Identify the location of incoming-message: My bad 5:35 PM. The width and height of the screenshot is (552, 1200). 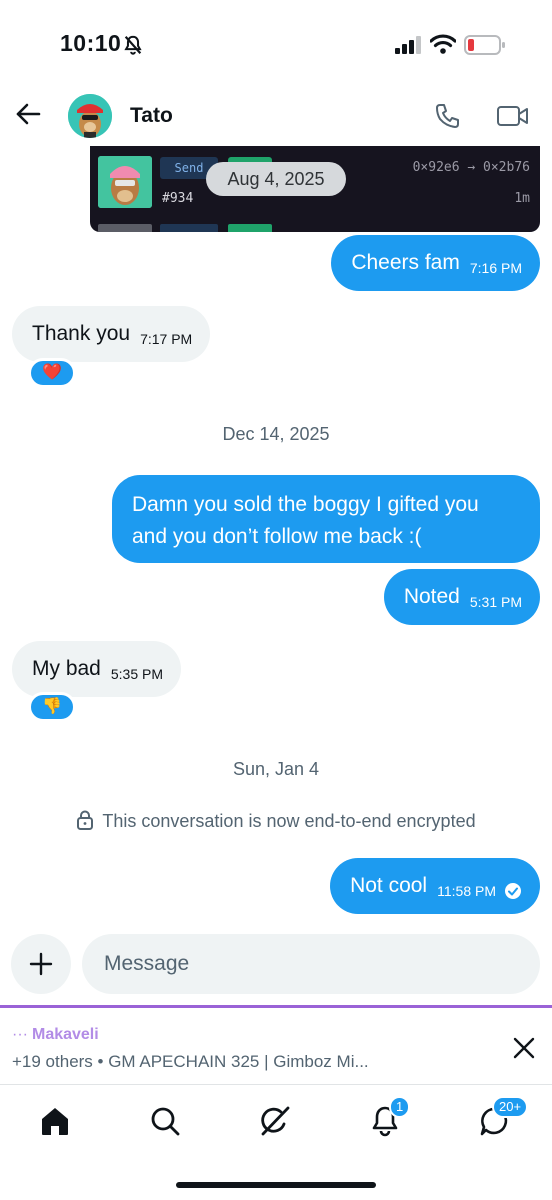
(97, 669).